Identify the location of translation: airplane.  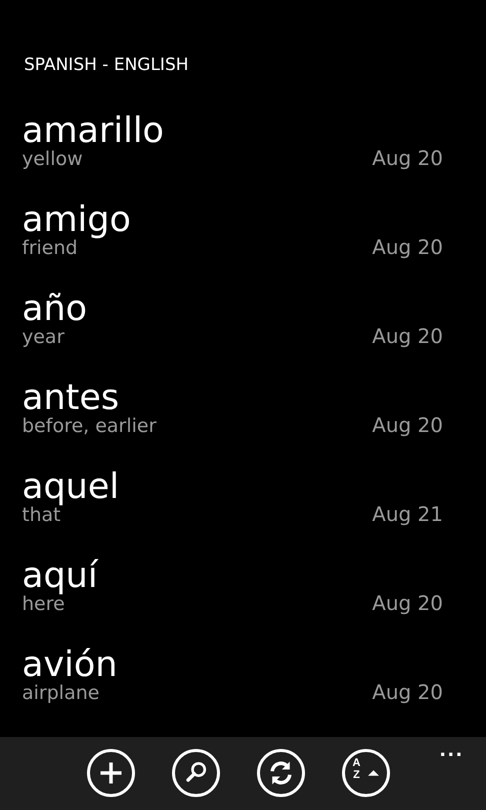
(61, 693).